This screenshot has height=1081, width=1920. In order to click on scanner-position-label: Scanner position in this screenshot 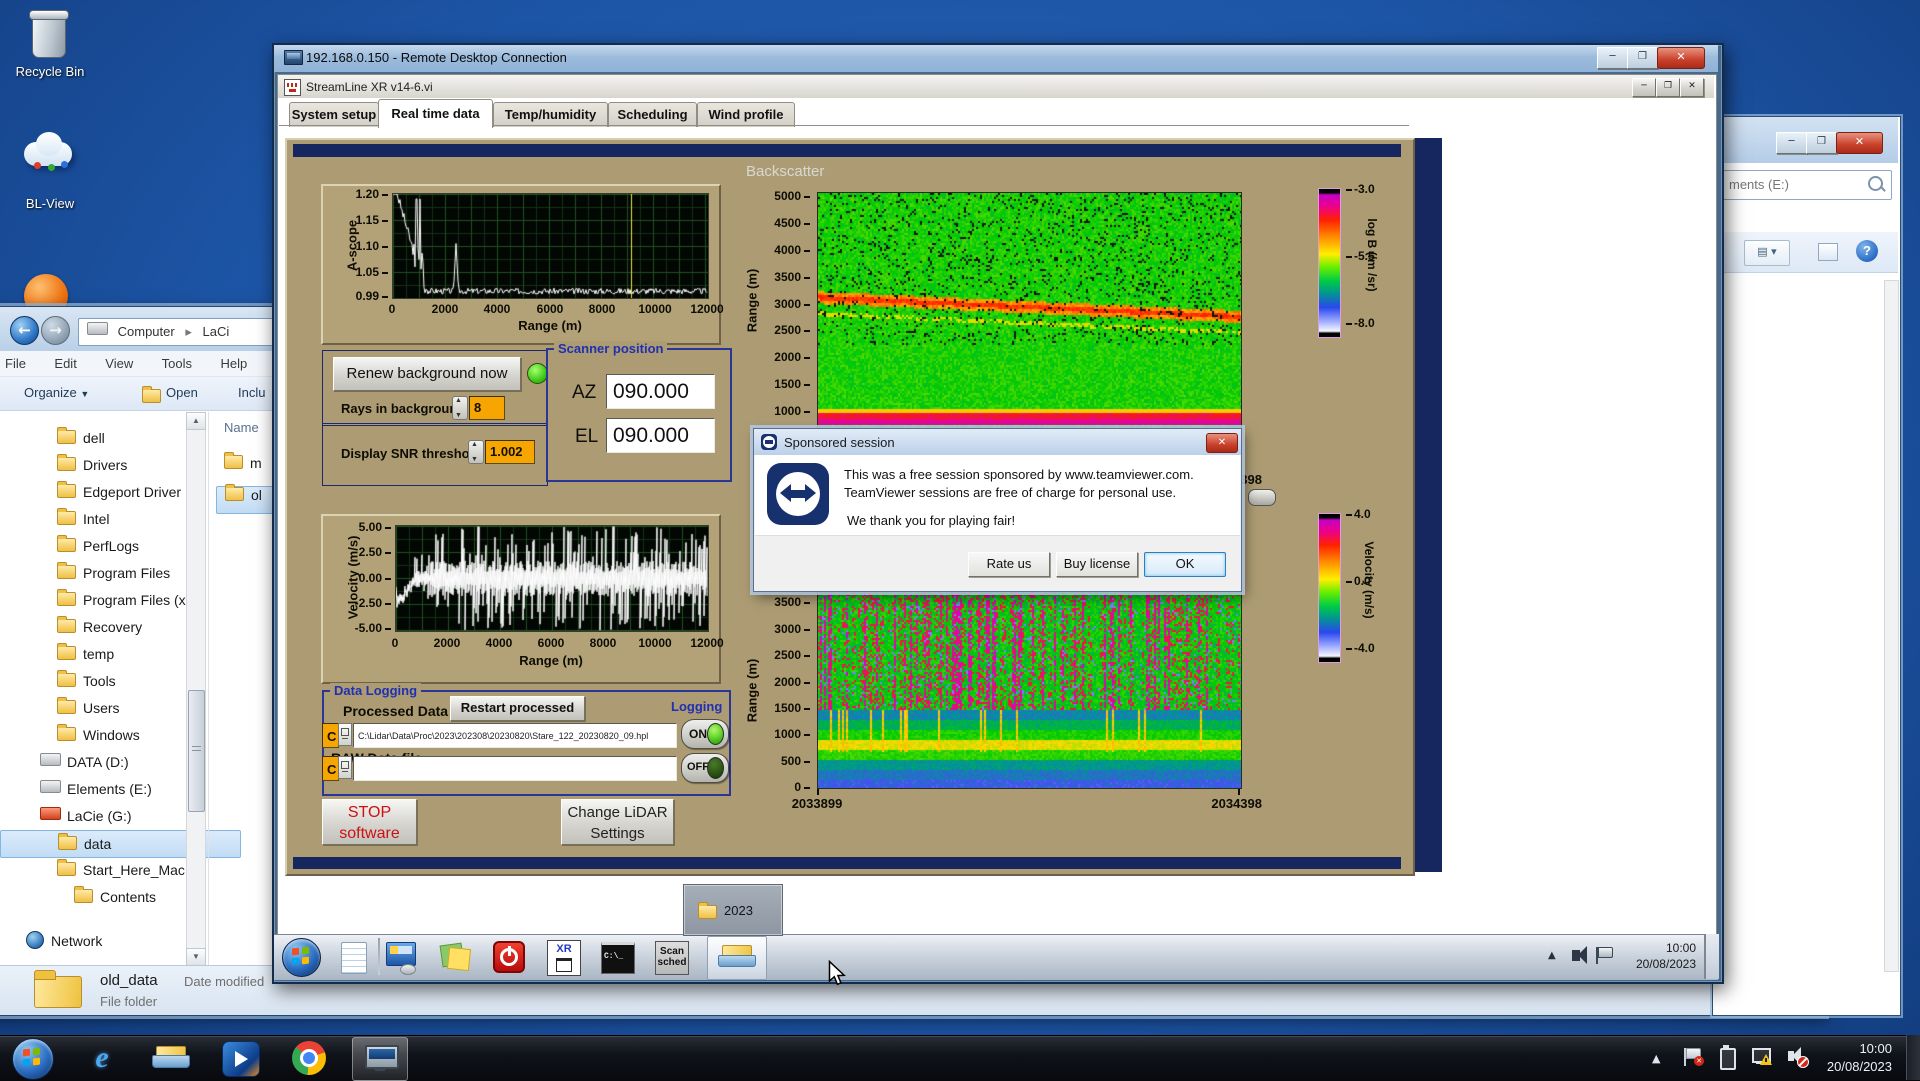, I will do `click(611, 348)`.